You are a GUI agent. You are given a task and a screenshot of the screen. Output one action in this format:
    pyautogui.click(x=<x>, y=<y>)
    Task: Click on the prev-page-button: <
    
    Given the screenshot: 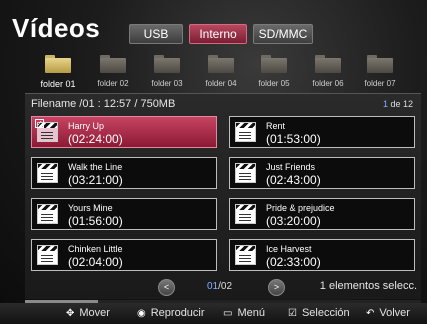 What is the action you would take?
    pyautogui.click(x=166, y=287)
    